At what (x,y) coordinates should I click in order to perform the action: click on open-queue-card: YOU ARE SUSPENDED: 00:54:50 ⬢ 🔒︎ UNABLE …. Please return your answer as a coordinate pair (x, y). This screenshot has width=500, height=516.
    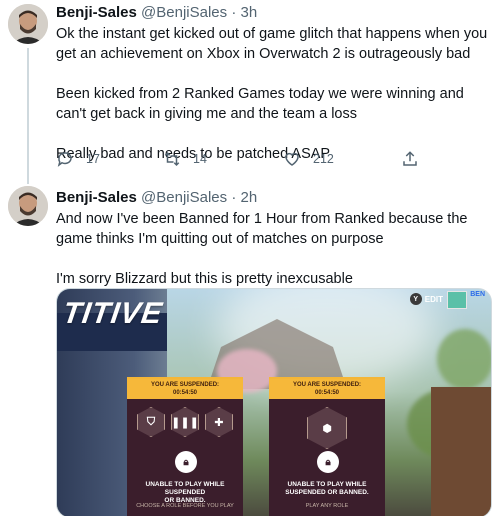
    Looking at the image, I should click on (327, 446).